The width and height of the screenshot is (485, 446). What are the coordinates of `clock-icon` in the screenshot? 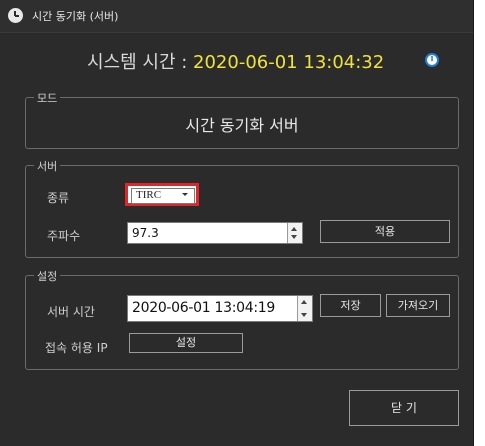 It's located at (15, 15).